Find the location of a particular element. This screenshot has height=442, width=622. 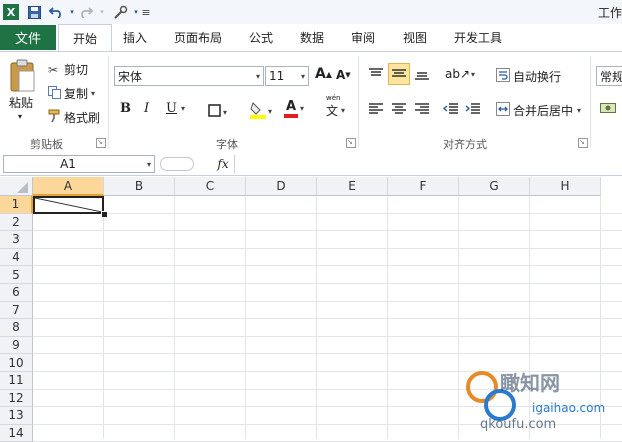

formula-bar-resize-handle is located at coordinates (177, 164).